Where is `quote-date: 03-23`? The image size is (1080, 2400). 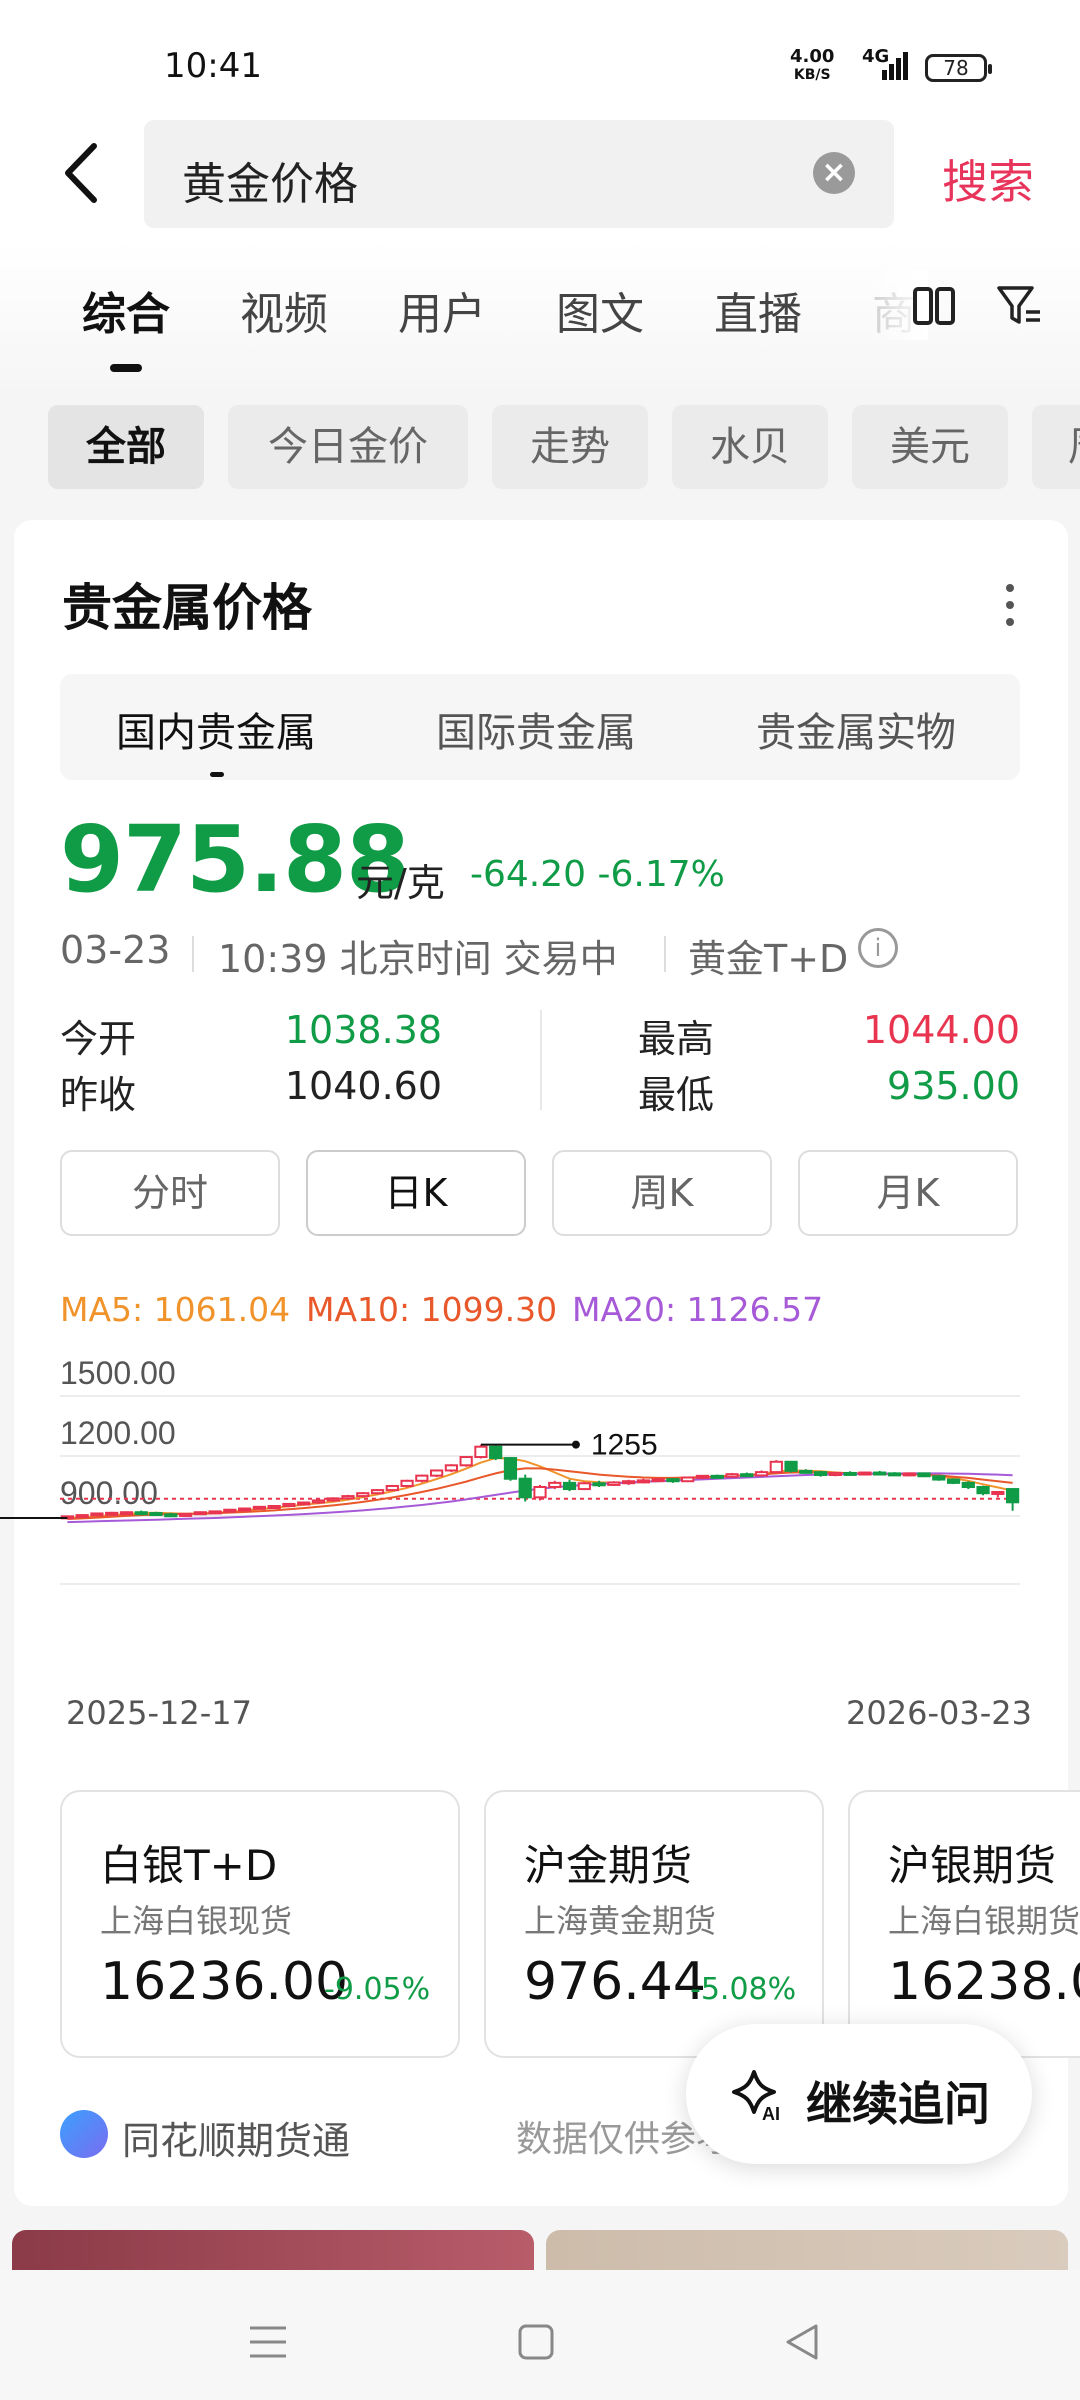 quote-date: 03-23 is located at coordinates (115, 950).